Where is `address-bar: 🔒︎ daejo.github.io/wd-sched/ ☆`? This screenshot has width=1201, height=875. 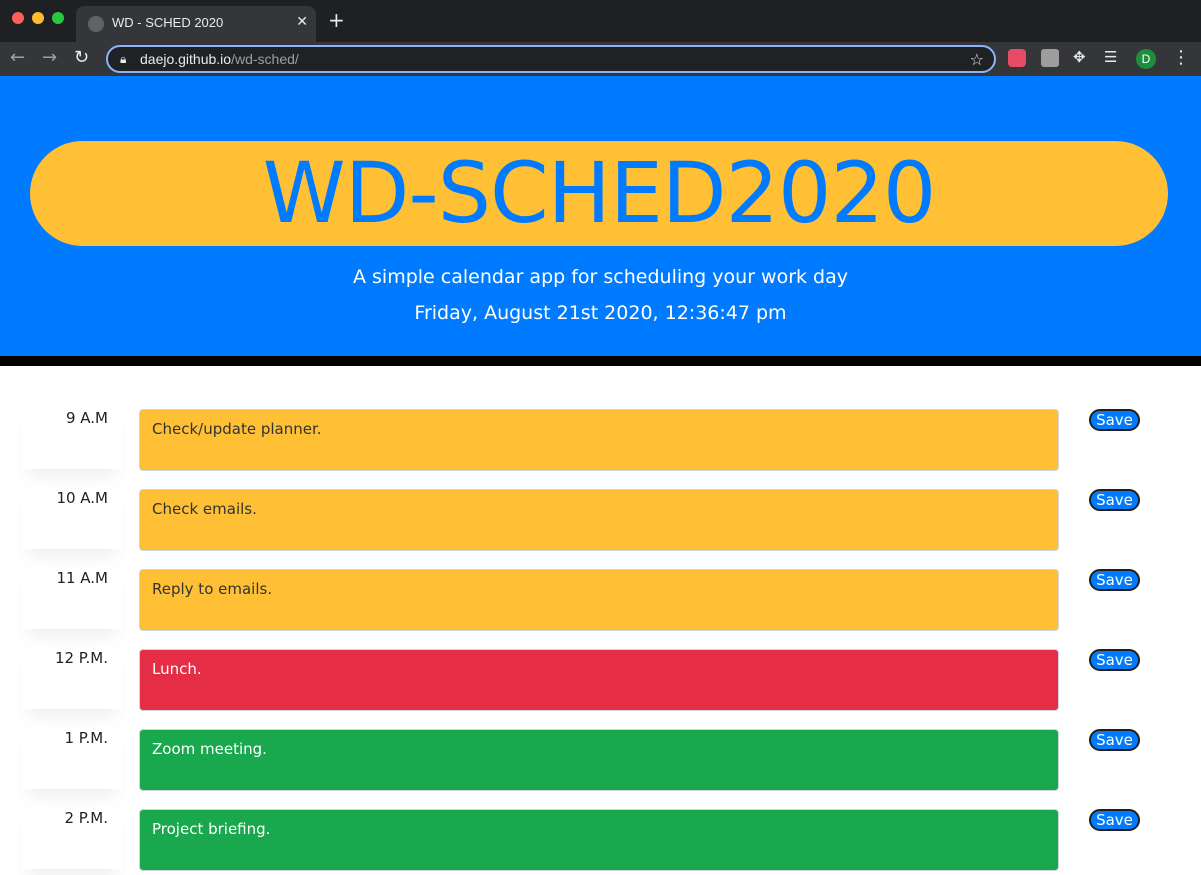
address-bar: 🔒︎ daejo.github.io/wd-sched/ ☆ is located at coordinates (551, 59).